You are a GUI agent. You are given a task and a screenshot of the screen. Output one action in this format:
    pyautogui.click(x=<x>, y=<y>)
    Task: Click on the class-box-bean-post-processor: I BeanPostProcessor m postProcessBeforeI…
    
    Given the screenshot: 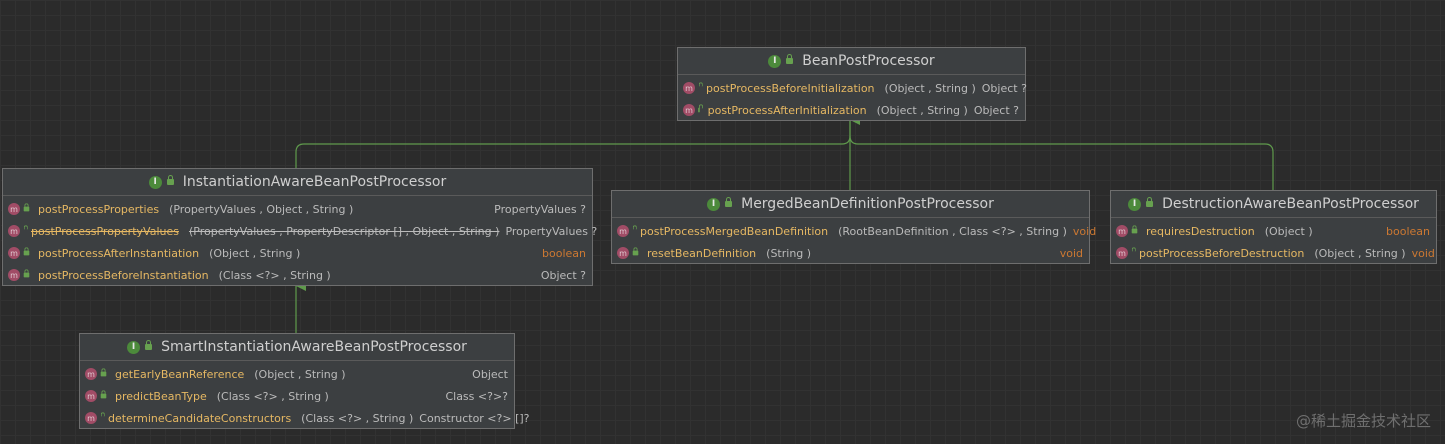 What is the action you would take?
    pyautogui.click(x=852, y=84)
    